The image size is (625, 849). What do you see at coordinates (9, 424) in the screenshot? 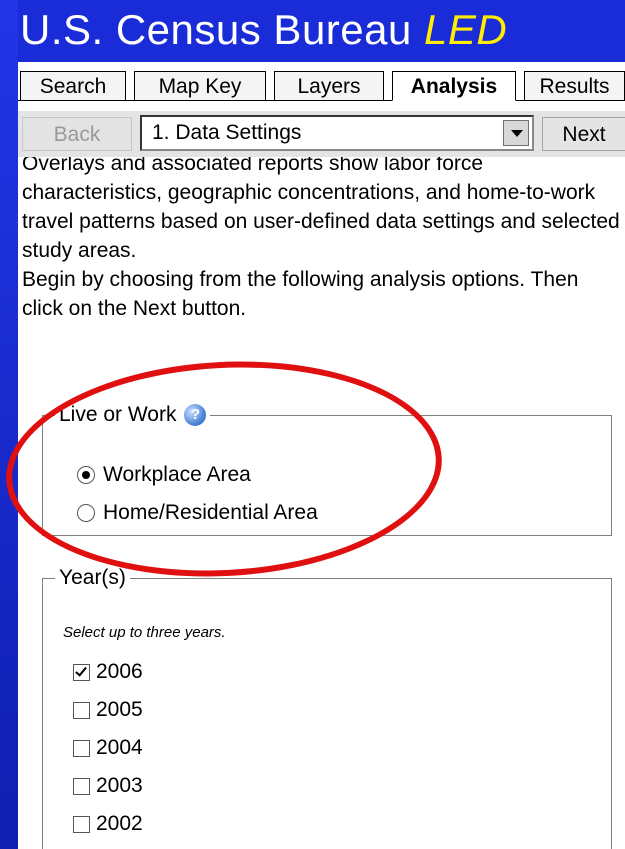
I see `left-edge-strip` at bounding box center [9, 424].